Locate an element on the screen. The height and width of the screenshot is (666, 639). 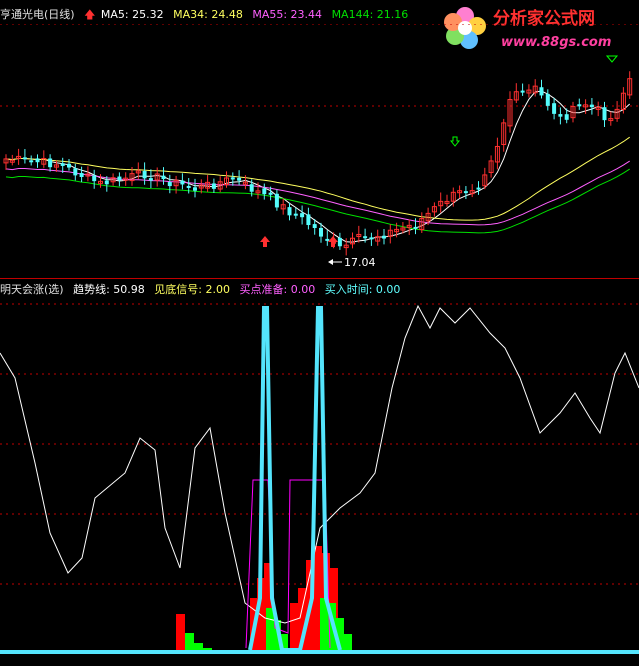
indicator-baseline is located at coordinates (319, 652).